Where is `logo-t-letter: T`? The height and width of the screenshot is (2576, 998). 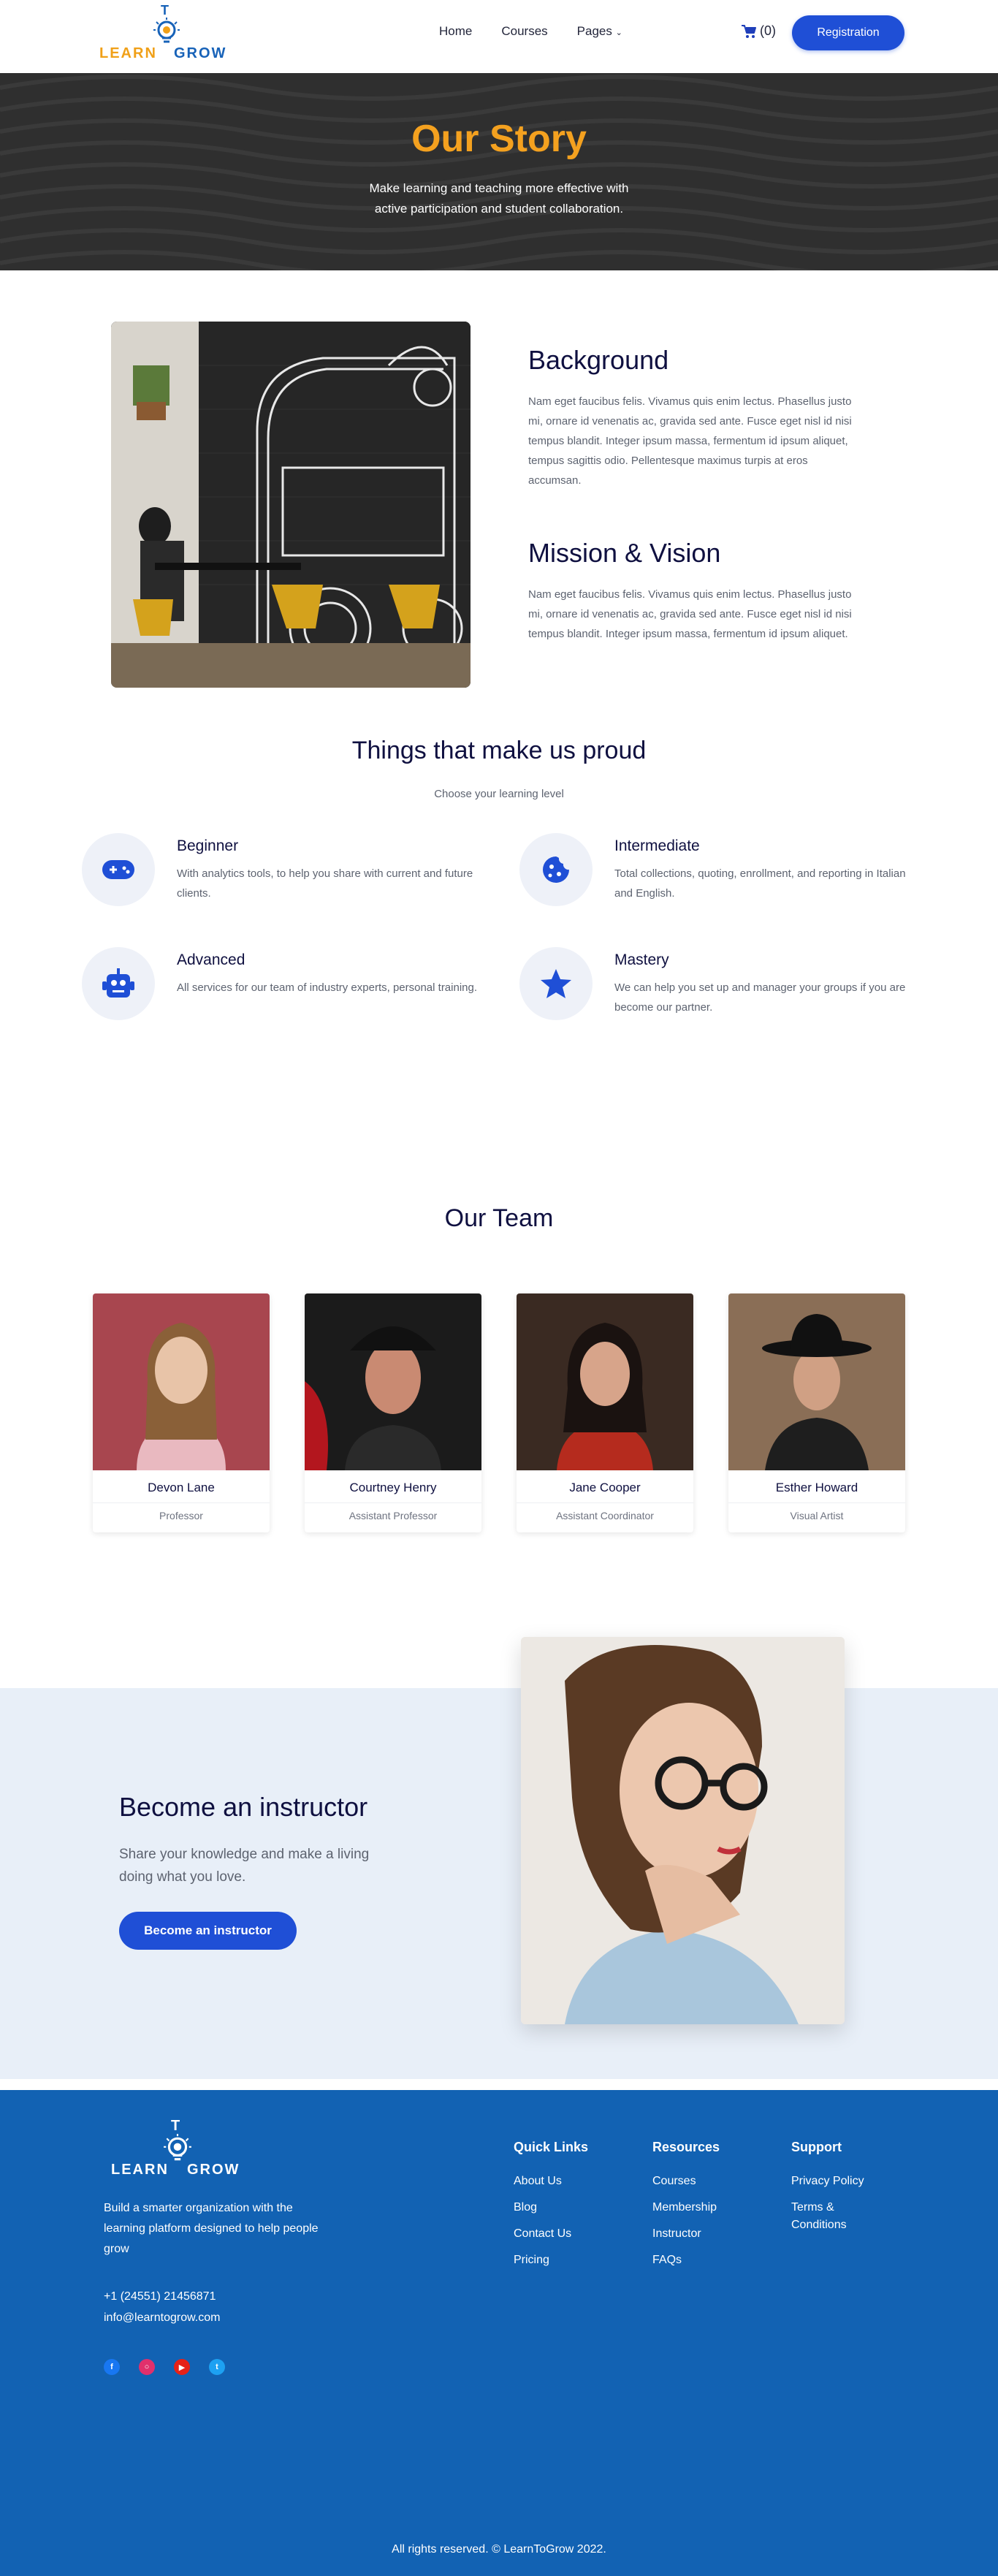 logo-t-letter: T is located at coordinates (165, 10).